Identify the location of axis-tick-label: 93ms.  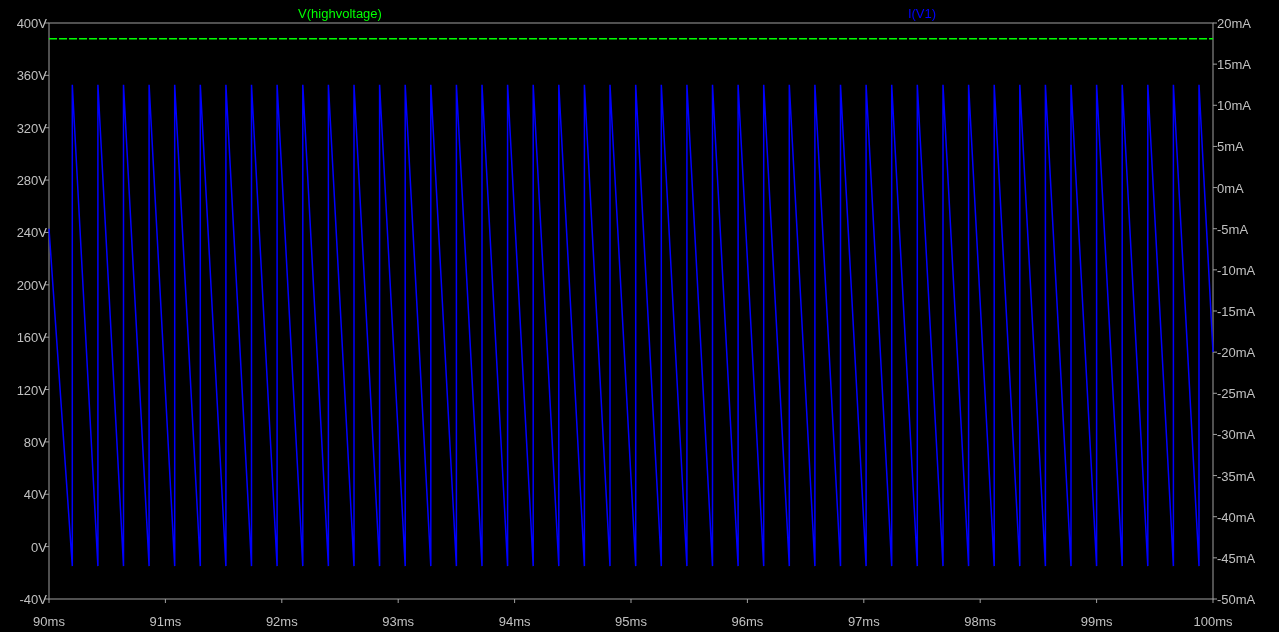
(398, 621).